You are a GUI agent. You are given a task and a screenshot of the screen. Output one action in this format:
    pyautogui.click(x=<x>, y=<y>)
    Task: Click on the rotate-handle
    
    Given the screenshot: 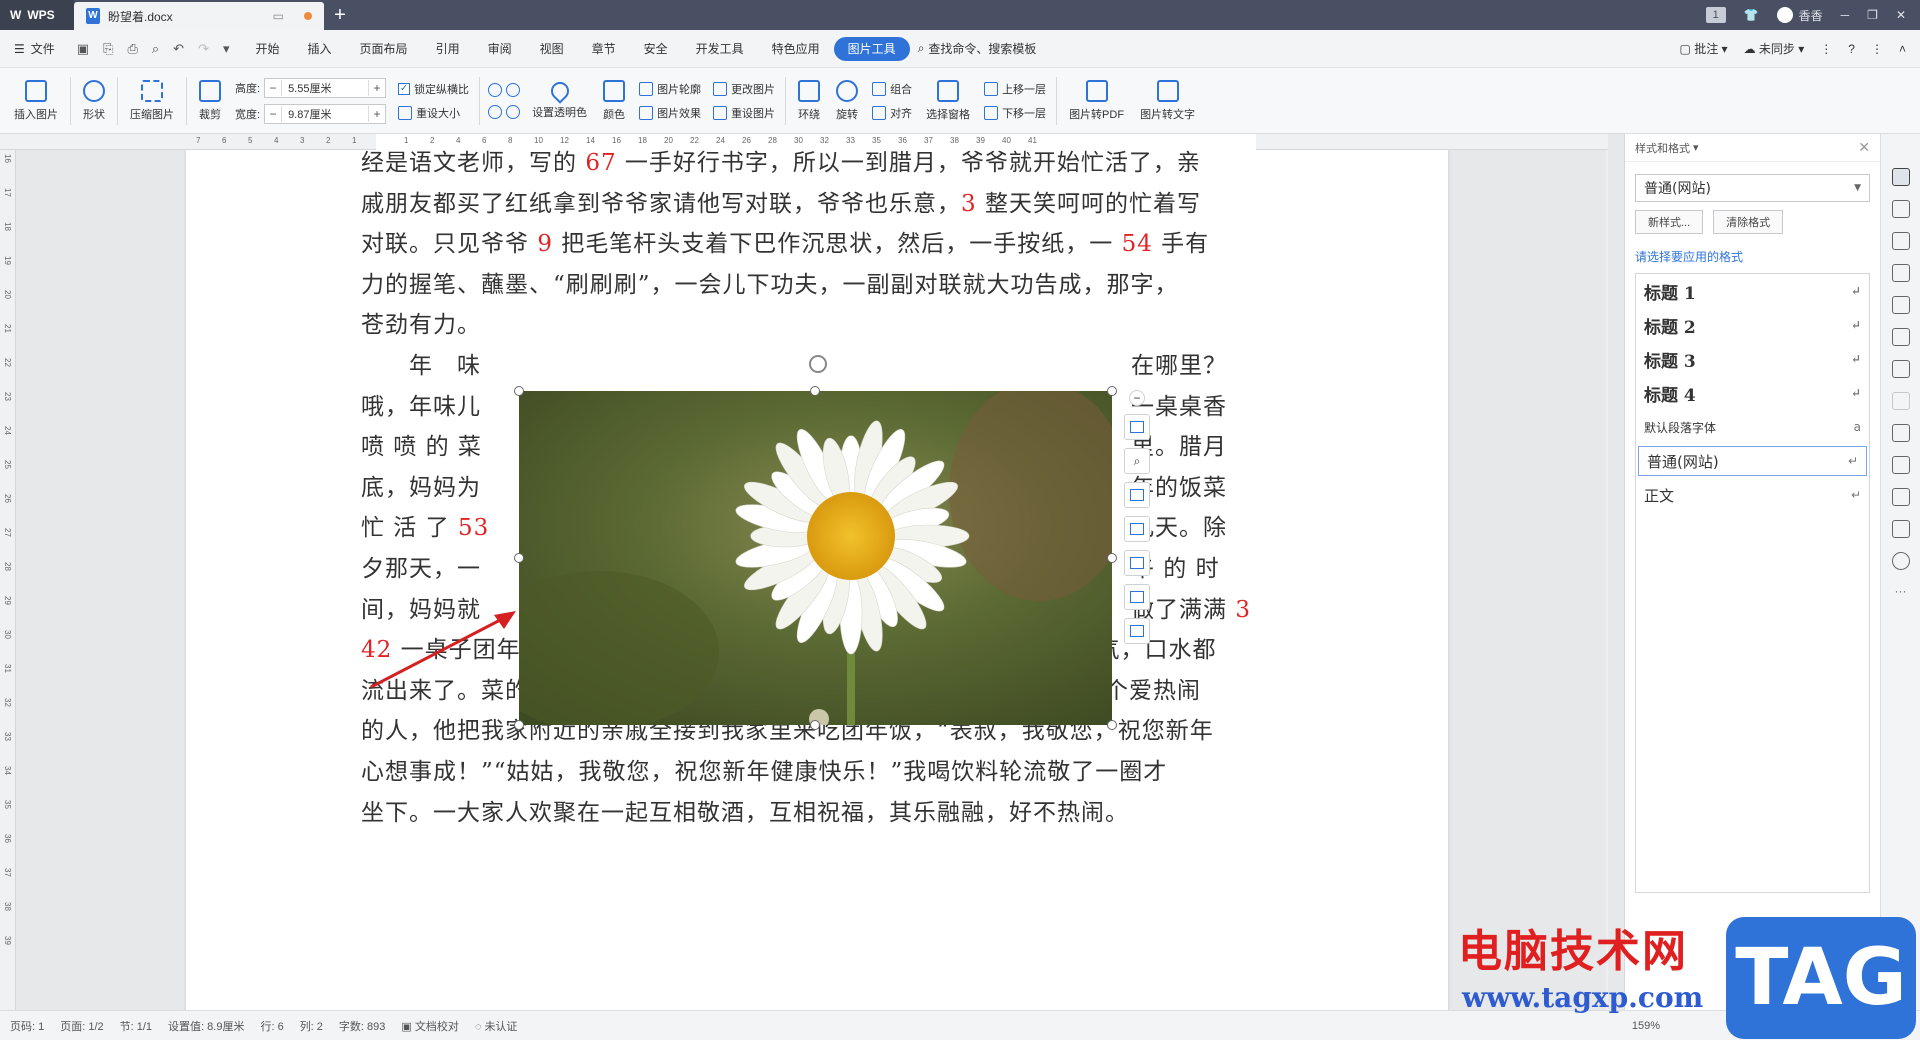 What is the action you would take?
    pyautogui.click(x=818, y=364)
    